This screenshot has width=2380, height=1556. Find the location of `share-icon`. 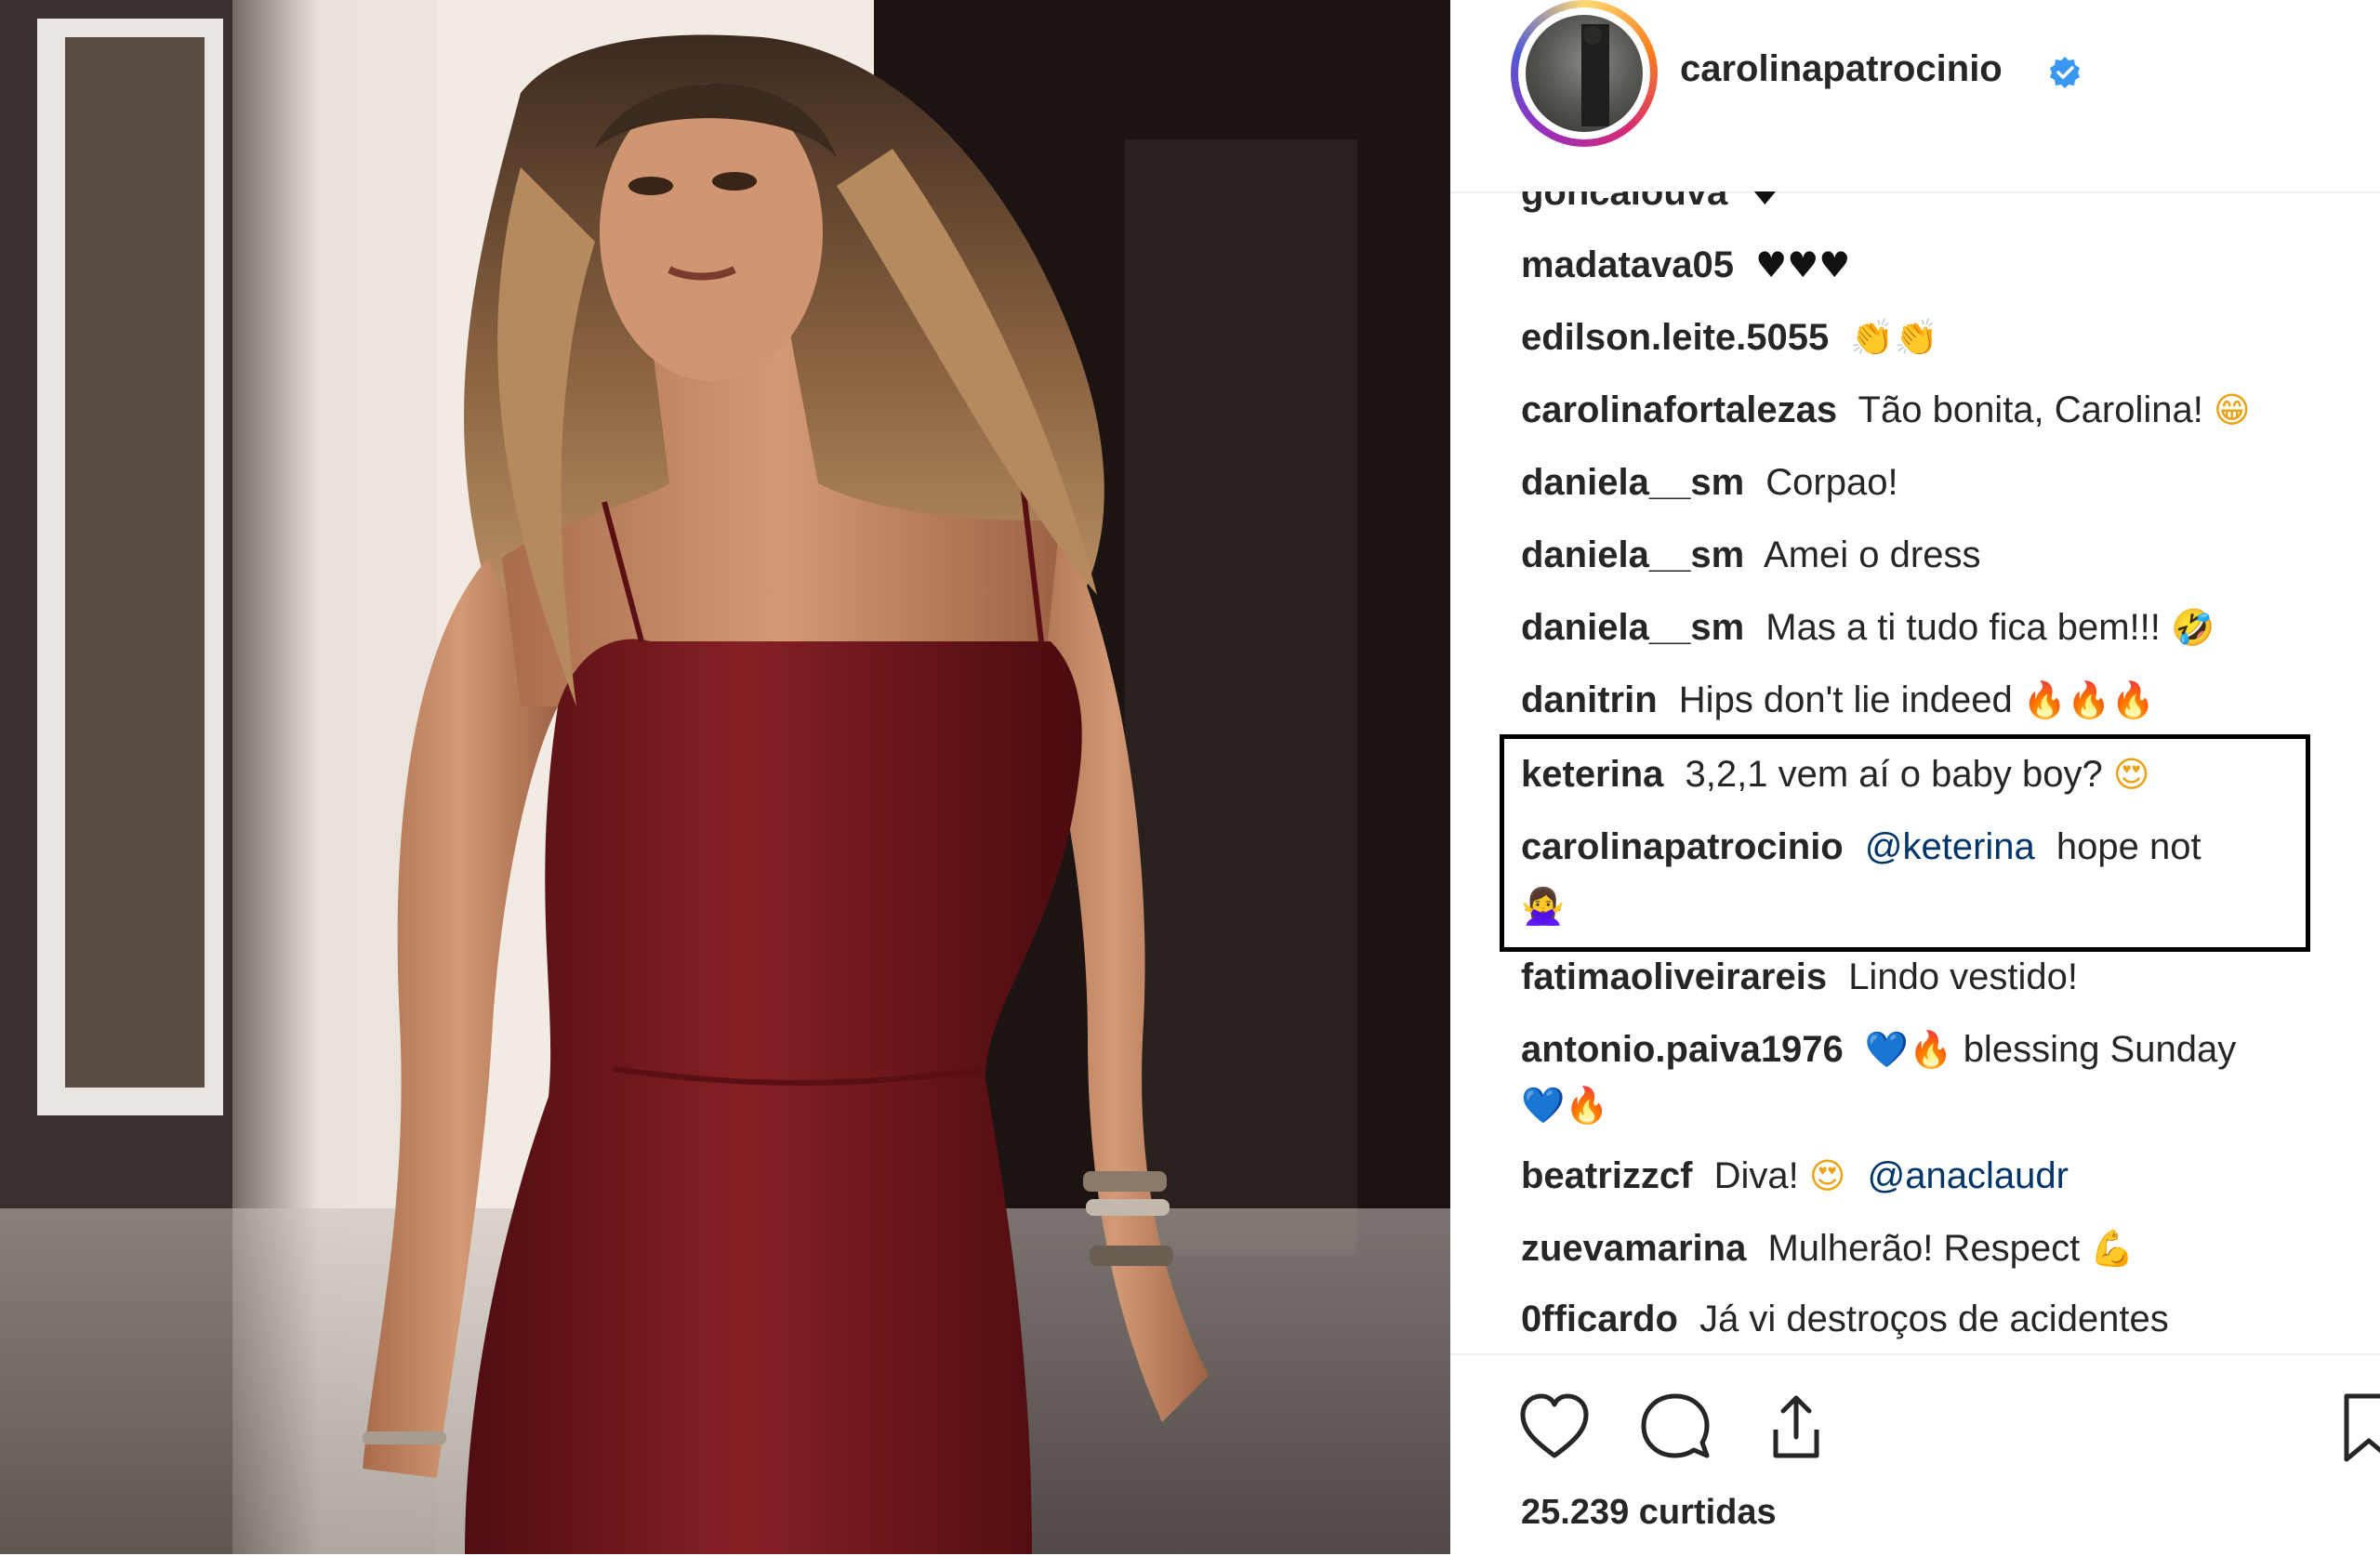

share-icon is located at coordinates (1796, 1428).